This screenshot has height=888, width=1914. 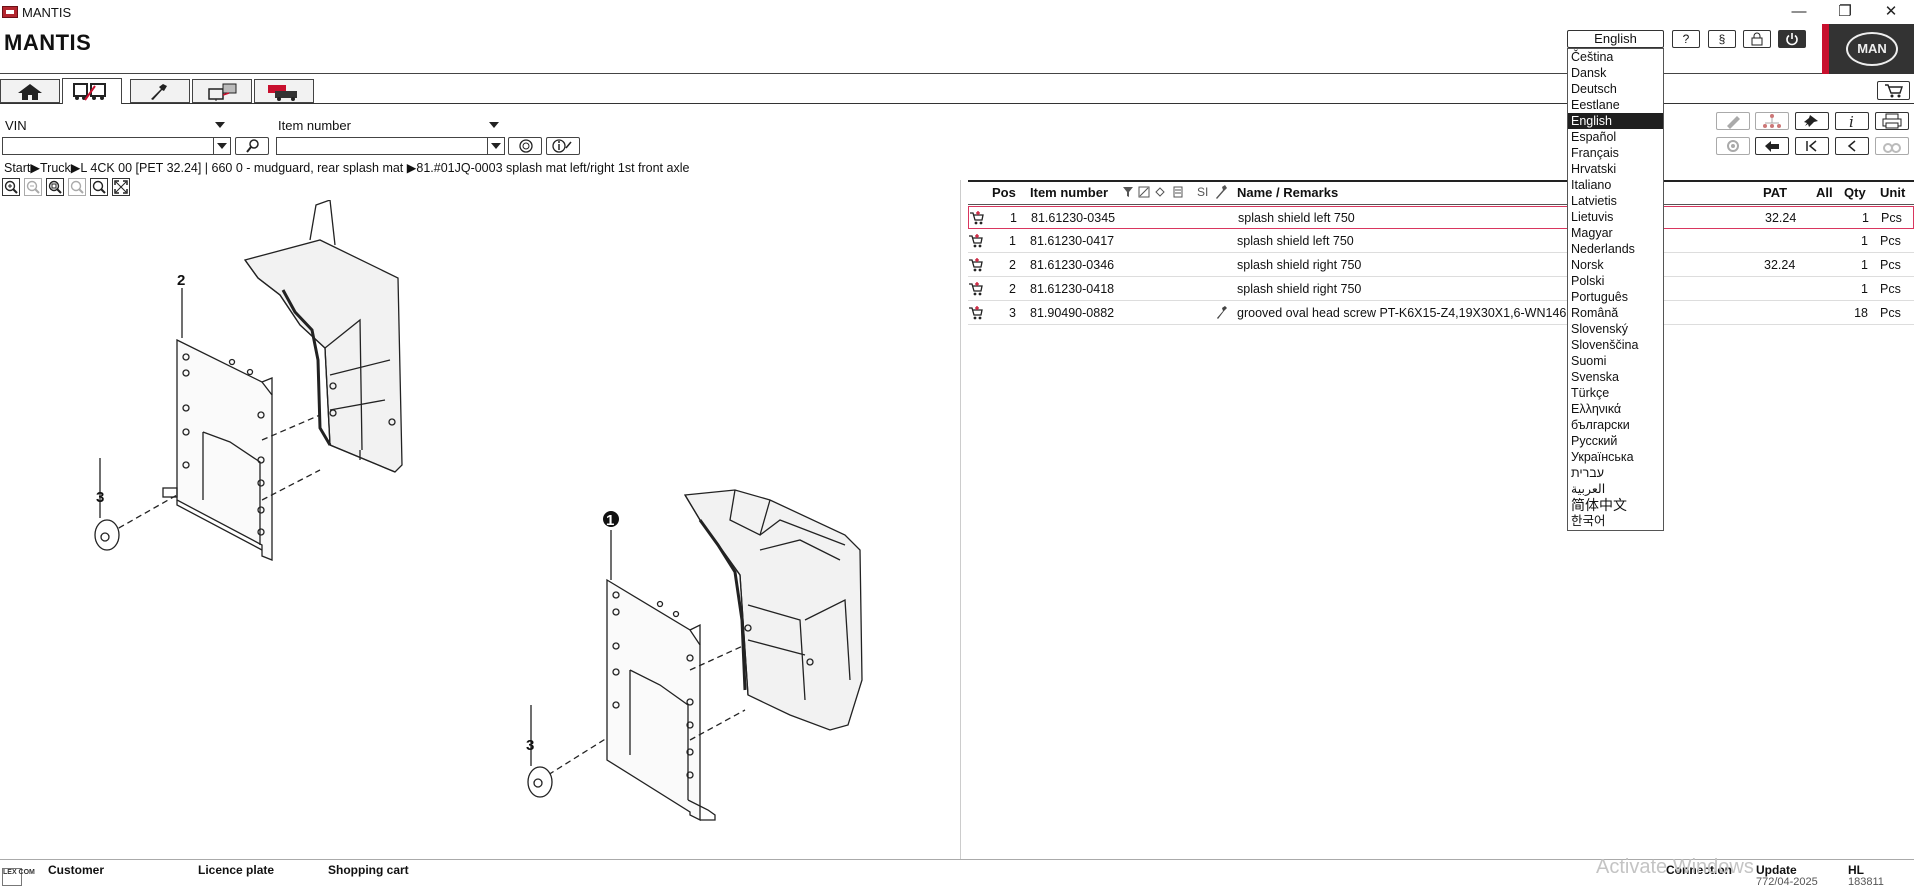 What do you see at coordinates (1615, 233) in the screenshot?
I see `language-option: Magyar` at bounding box center [1615, 233].